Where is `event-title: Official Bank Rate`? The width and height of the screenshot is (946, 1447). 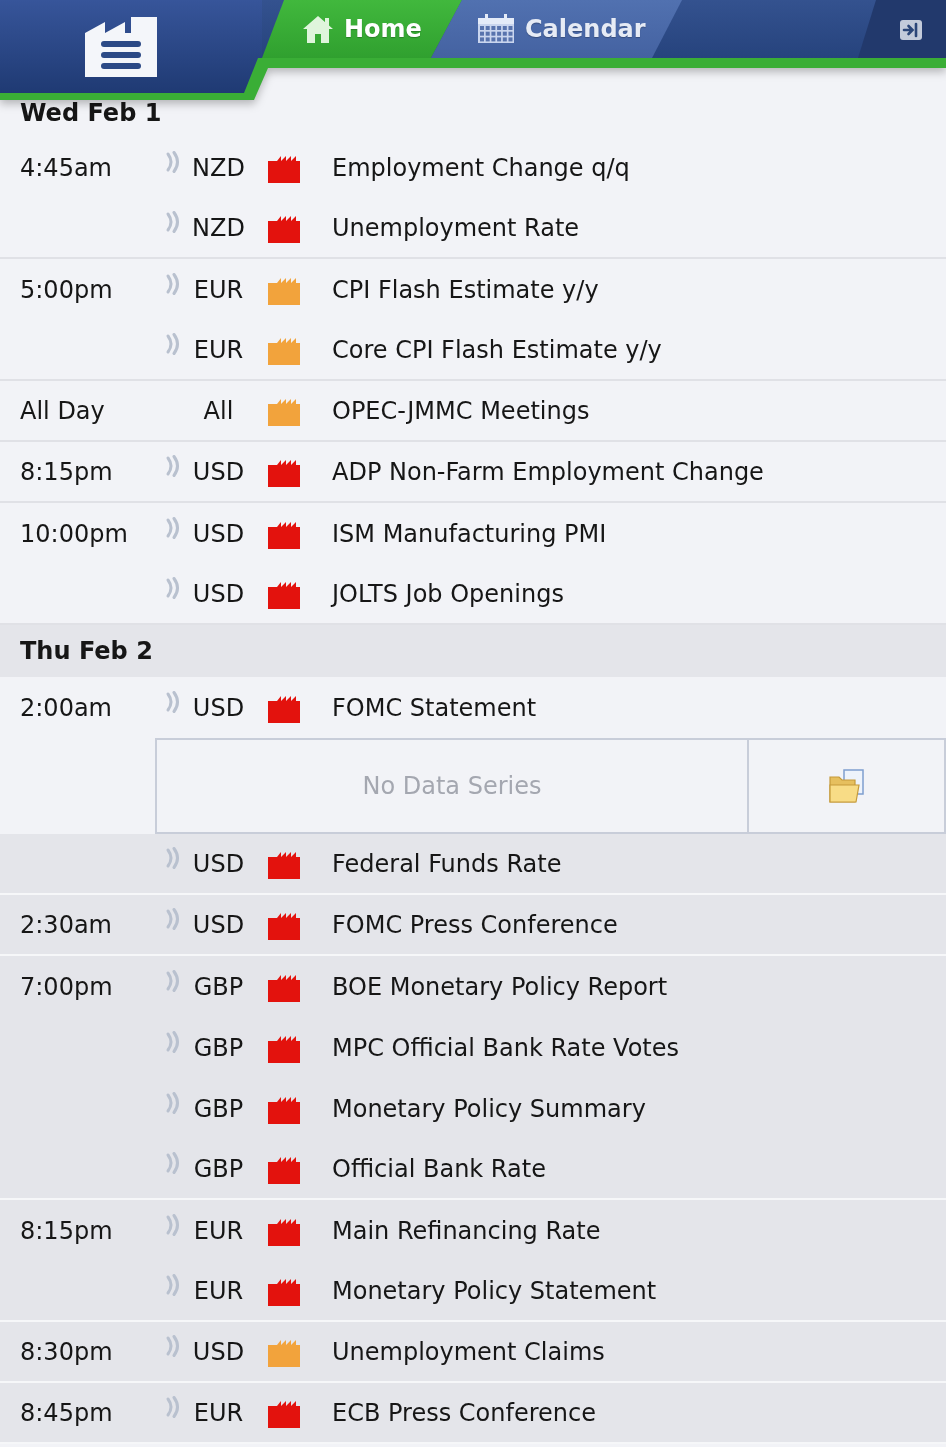
event-title: Official Bank Rate is located at coordinates (439, 1168).